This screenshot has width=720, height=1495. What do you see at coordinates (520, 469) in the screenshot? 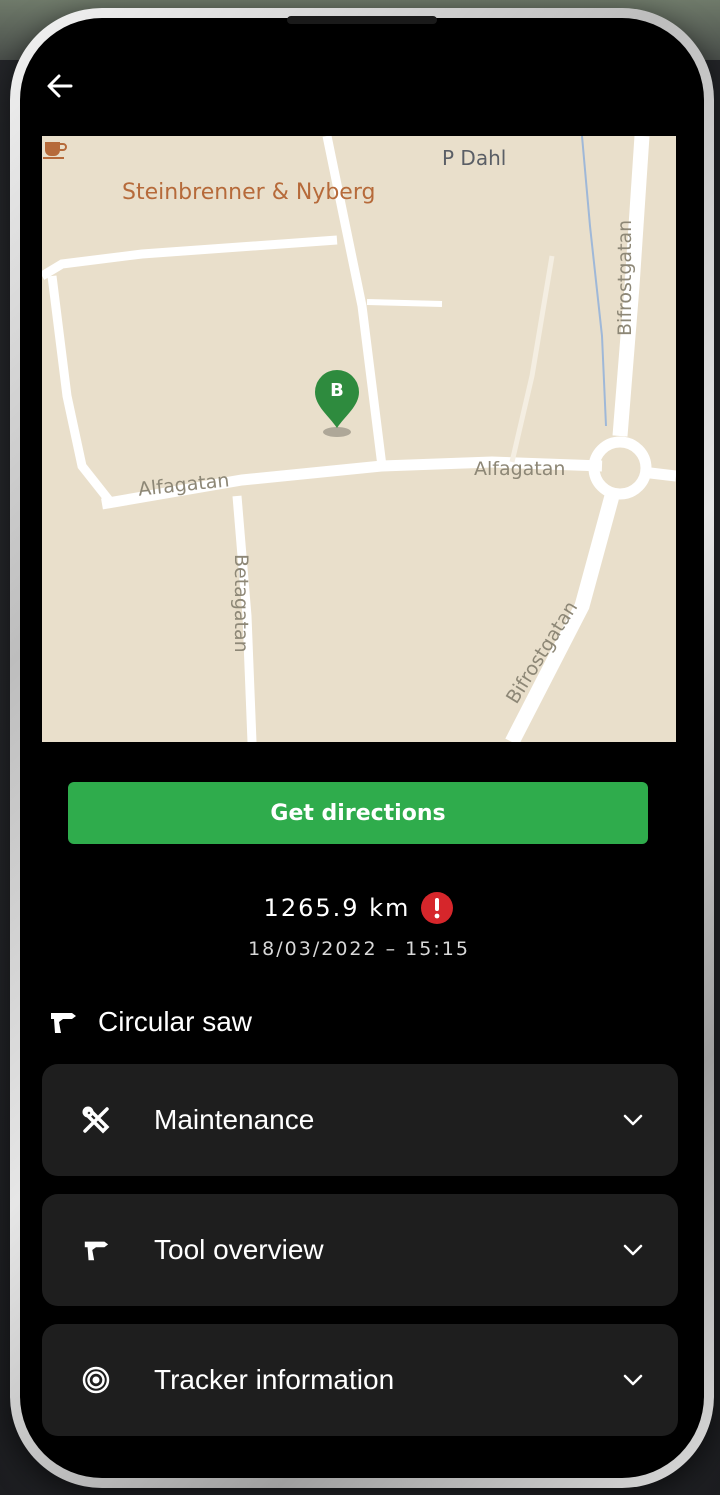
I see `street-label-alfagatan-east: Alfagatan` at bounding box center [520, 469].